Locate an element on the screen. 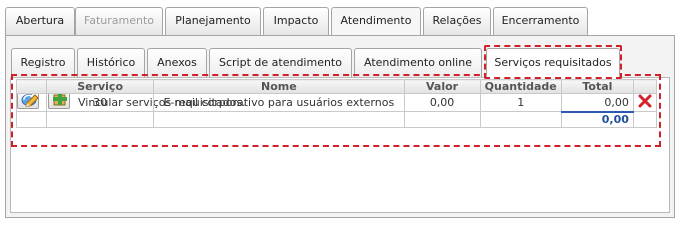 The height and width of the screenshot is (240, 680). delete-icon is located at coordinates (645, 101).